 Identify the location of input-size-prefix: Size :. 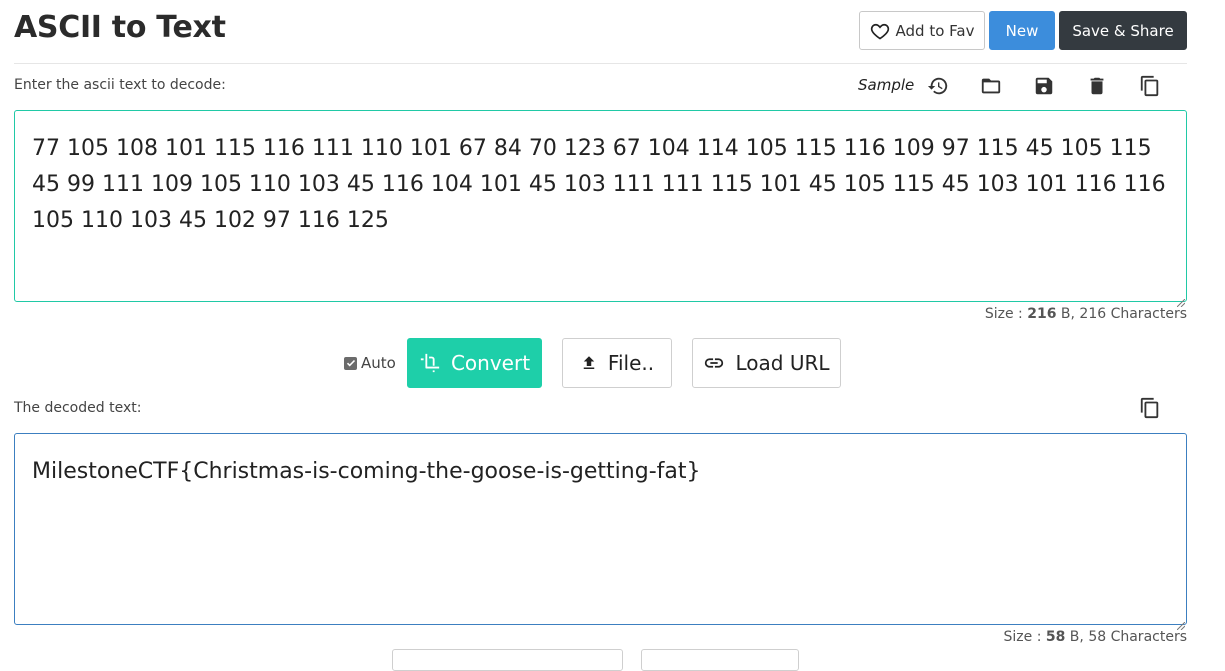
(1006, 314).